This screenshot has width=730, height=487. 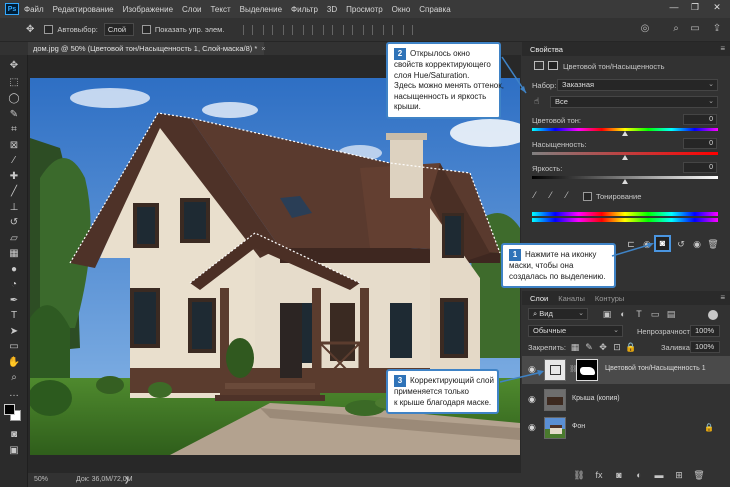 What do you see at coordinates (619, 475) in the screenshot?
I see `add-layer-mask-icon: ◙` at bounding box center [619, 475].